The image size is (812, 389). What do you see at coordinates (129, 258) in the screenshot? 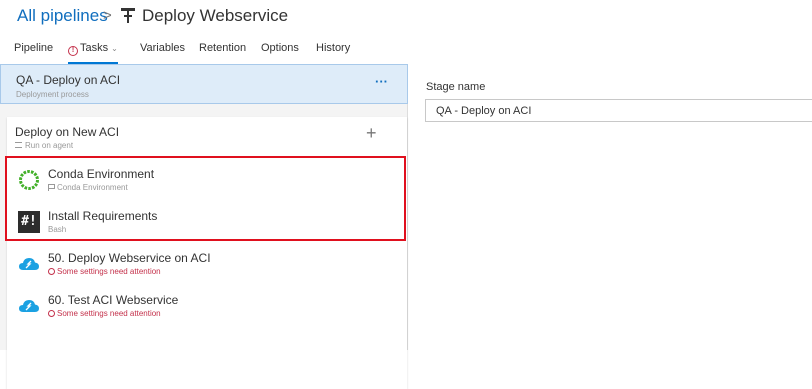
I see `task-name: 50. Deploy Webservice on ACI` at bounding box center [129, 258].